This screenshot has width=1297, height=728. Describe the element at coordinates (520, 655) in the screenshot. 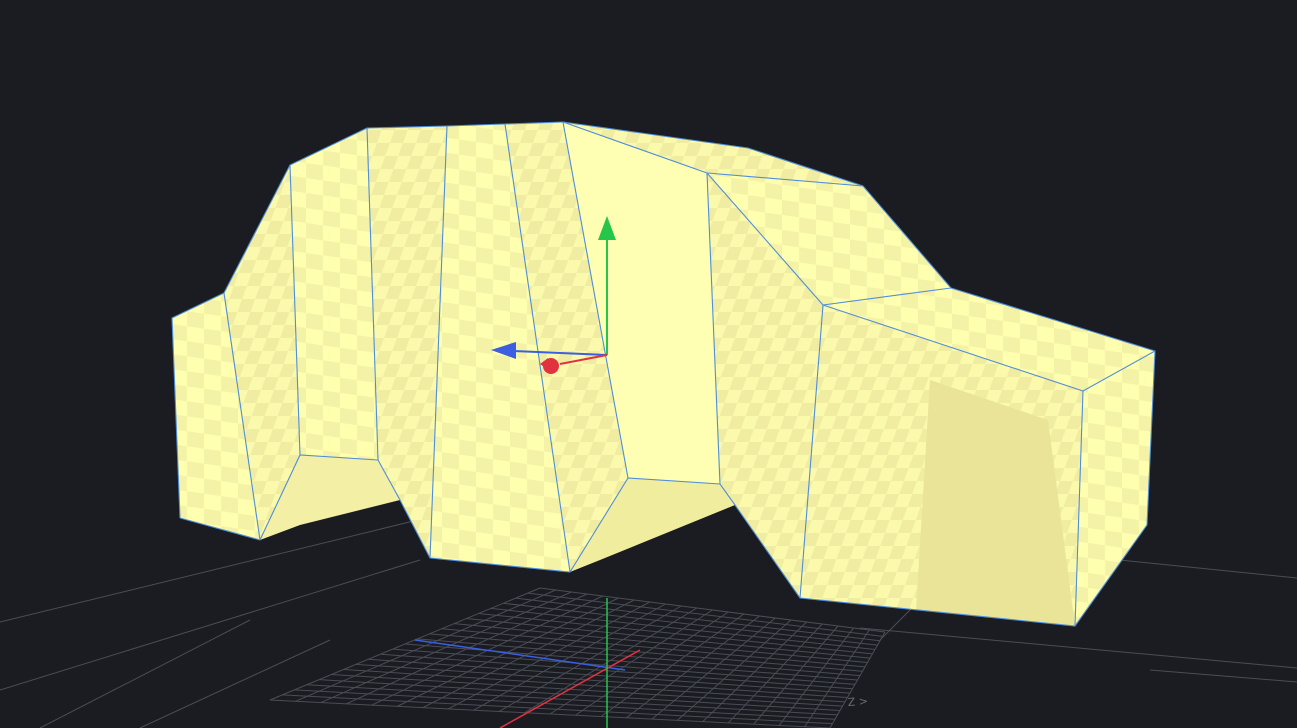

I see `grid-z-axis-line` at that location.